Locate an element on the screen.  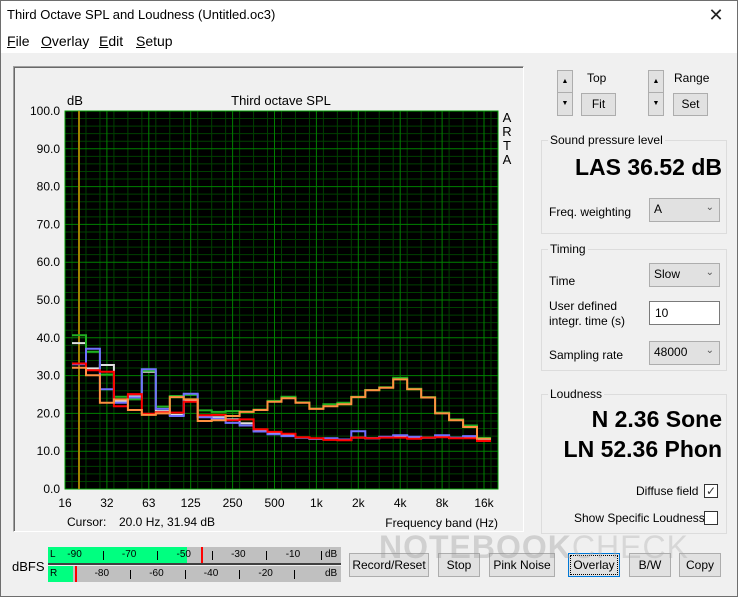
meter-channel-label: L is located at coordinates (53, 554).